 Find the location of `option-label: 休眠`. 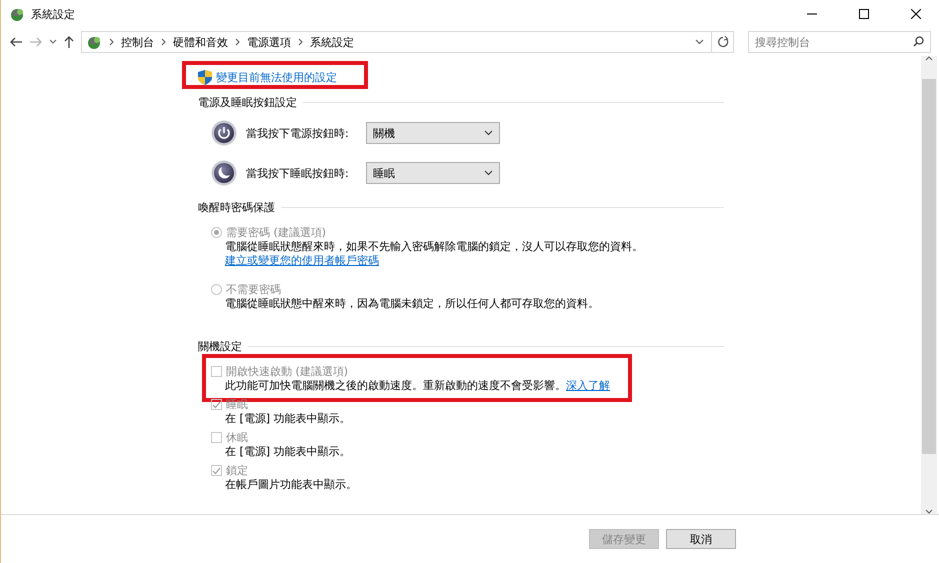

option-label: 休眠 is located at coordinates (237, 437).